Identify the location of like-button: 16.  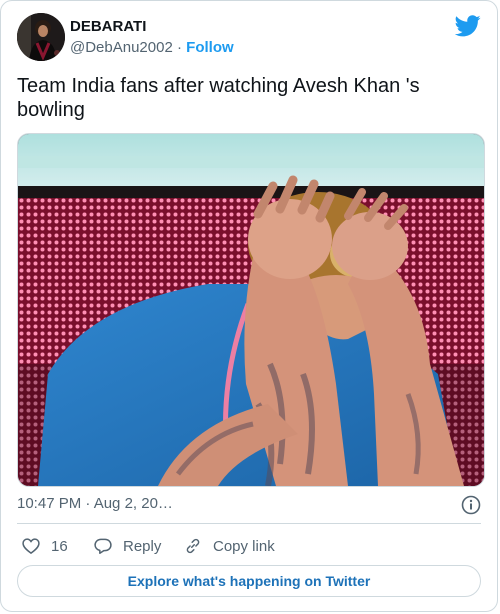
(44, 546).